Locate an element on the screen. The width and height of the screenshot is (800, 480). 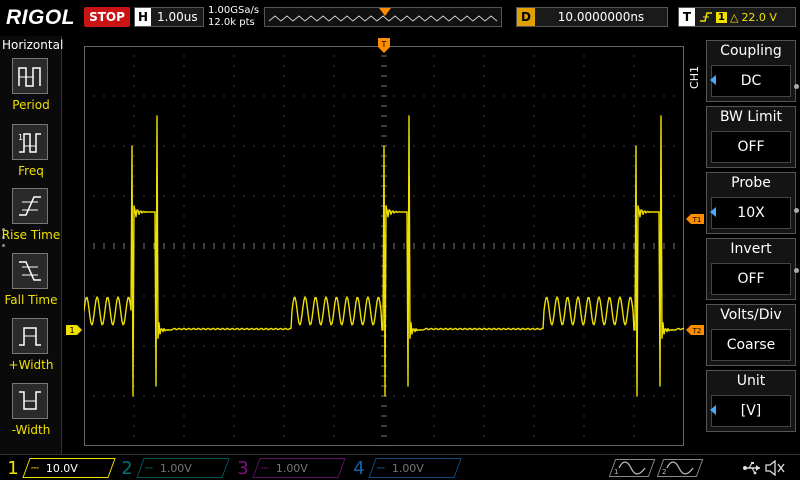
ch1-offset-marker: 1 is located at coordinates (74, 330).